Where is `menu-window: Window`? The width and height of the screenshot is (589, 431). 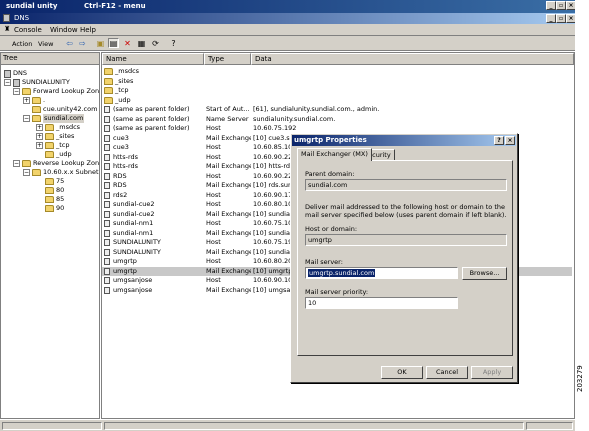 menu-window: Window is located at coordinates (64, 30).